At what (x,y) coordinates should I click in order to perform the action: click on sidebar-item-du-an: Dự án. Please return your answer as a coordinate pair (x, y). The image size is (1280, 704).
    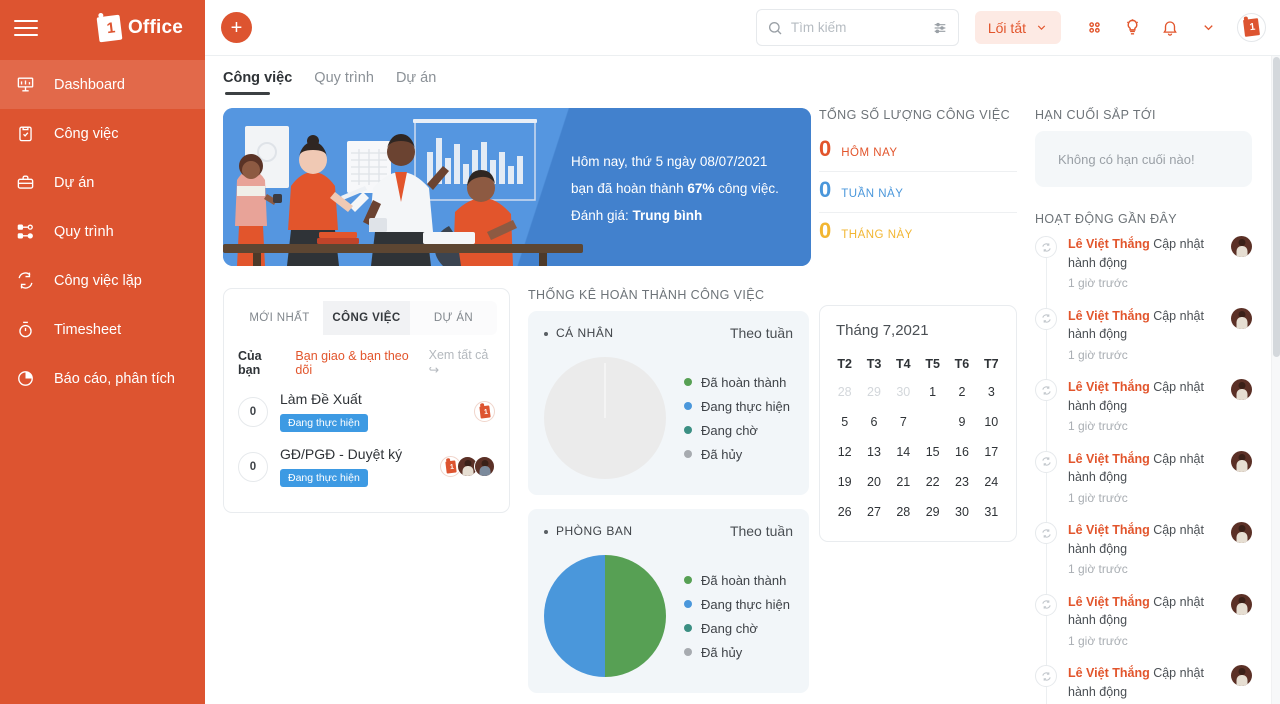
    Looking at the image, I should click on (102, 182).